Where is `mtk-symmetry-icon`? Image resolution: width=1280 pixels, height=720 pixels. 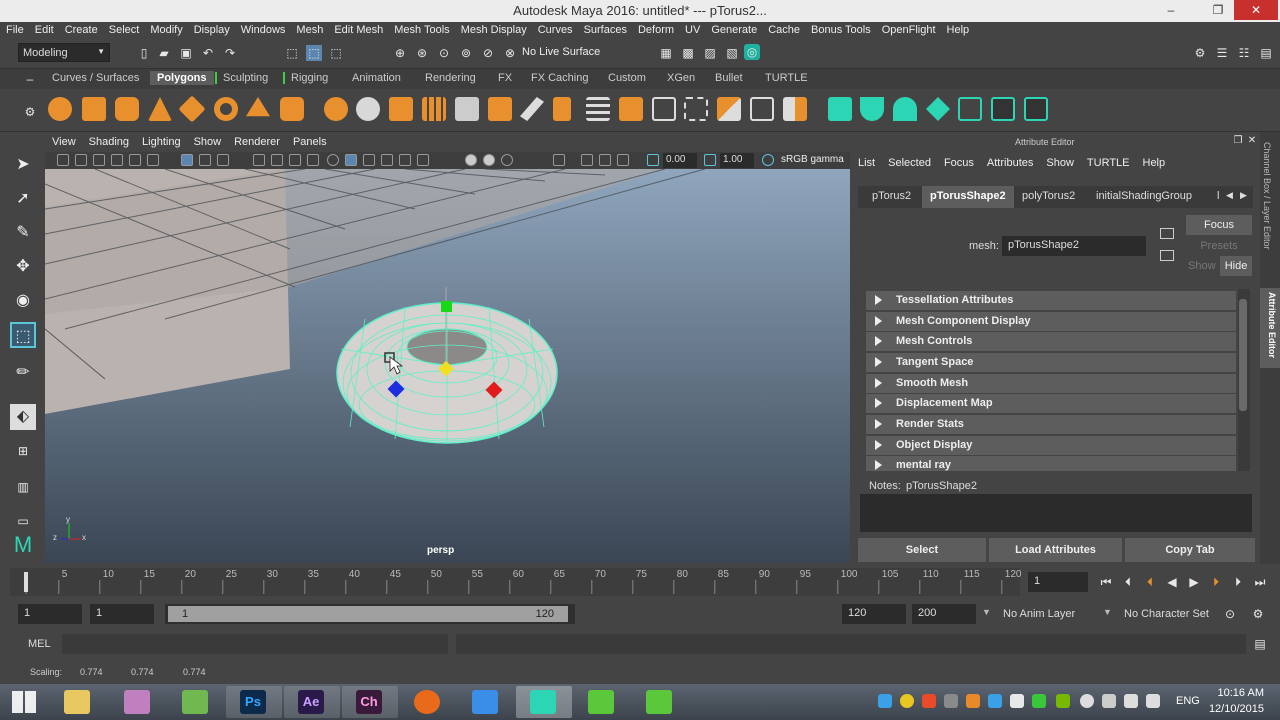
mtk-symmetry-icon is located at coordinates (970, 109).